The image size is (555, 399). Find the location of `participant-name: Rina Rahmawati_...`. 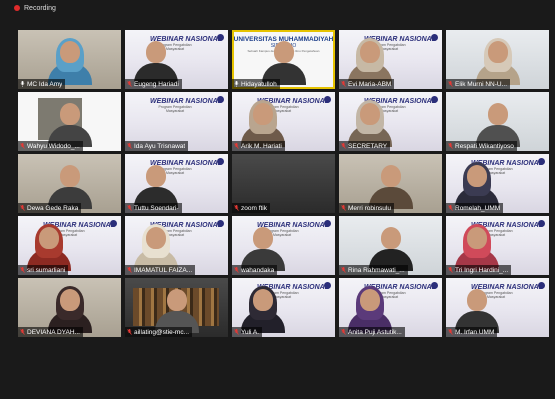

participant-name: Rina Rahmawati_... is located at coordinates (376, 270).